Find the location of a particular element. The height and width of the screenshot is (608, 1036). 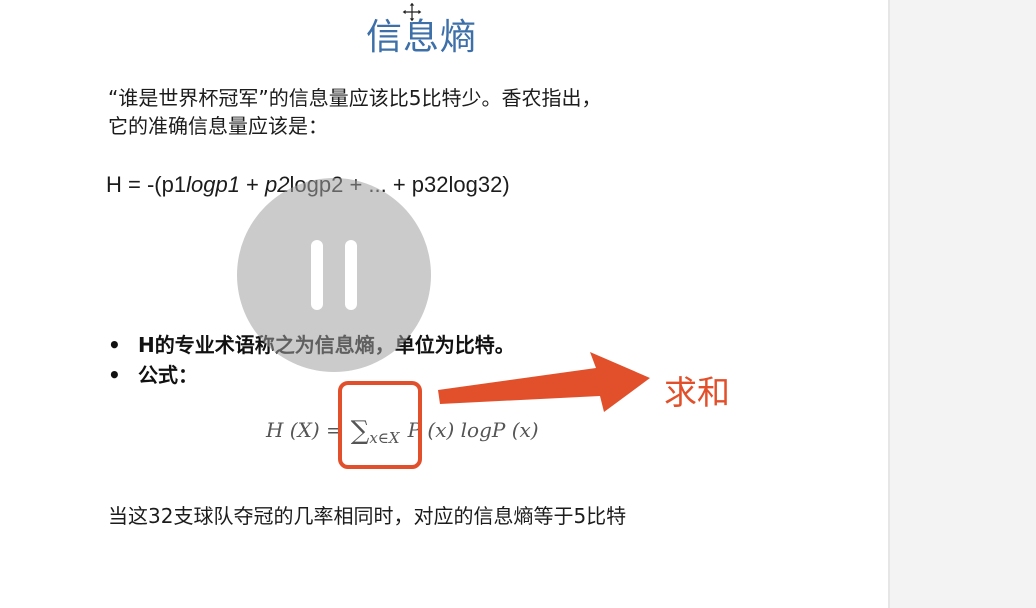

footer-text: 当这32支球队夺冠的几率相同时，对应的信息熵等于5比特 is located at coordinates (367, 516).